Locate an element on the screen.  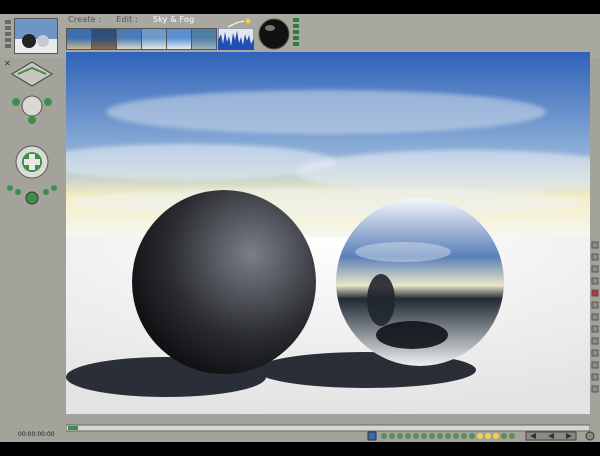
right-tool-buttons is located at coordinates (595, 317).